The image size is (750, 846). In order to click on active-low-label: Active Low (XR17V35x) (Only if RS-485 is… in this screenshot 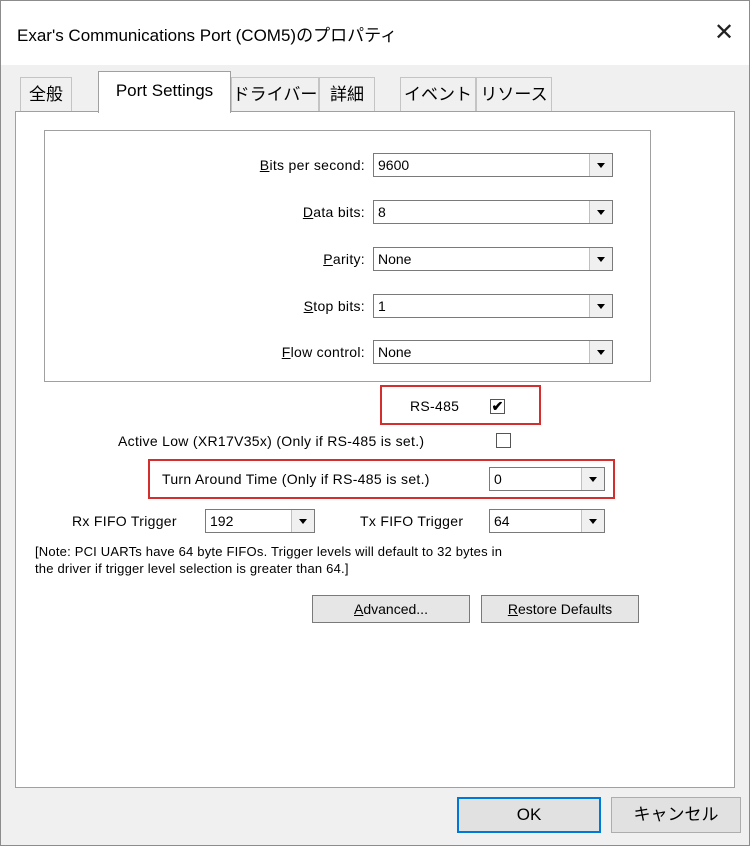, I will do `click(271, 441)`.